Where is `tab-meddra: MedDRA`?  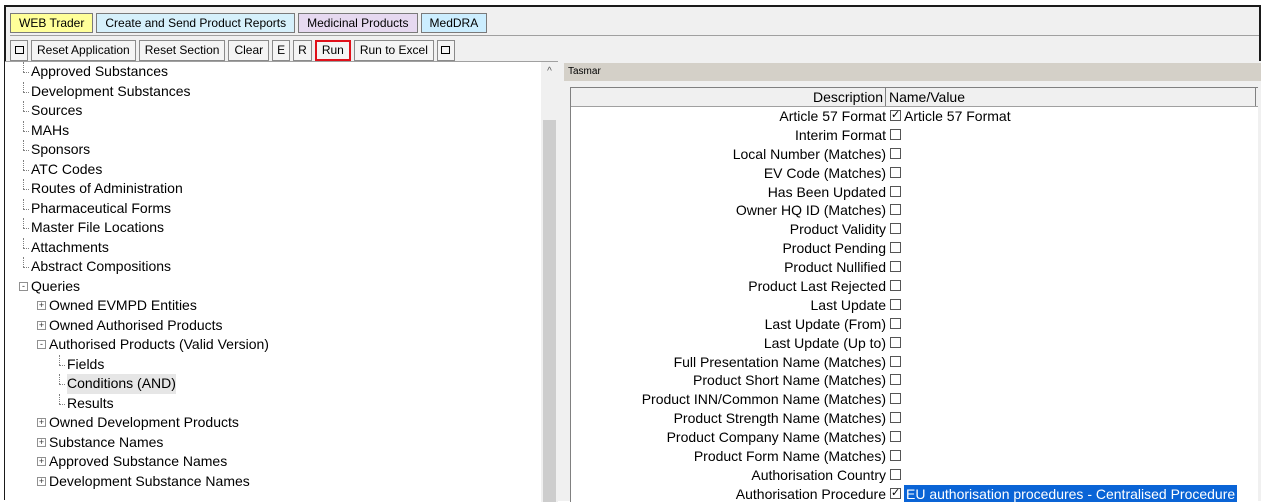
tab-meddra: MedDRA is located at coordinates (454, 23).